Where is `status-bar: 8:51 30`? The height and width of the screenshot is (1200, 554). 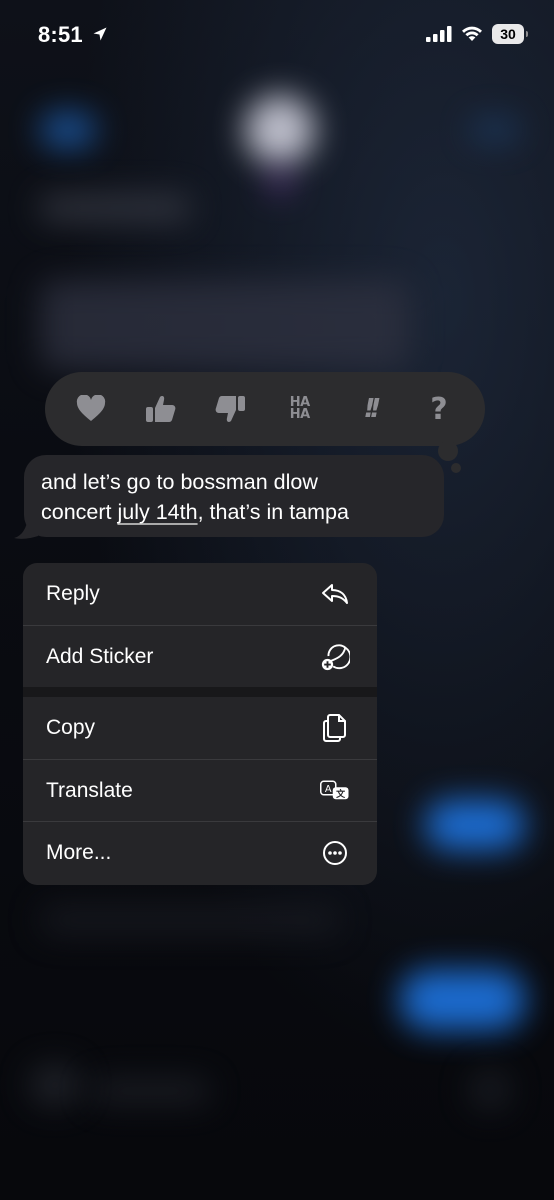 status-bar: 8:51 30 is located at coordinates (277, 35).